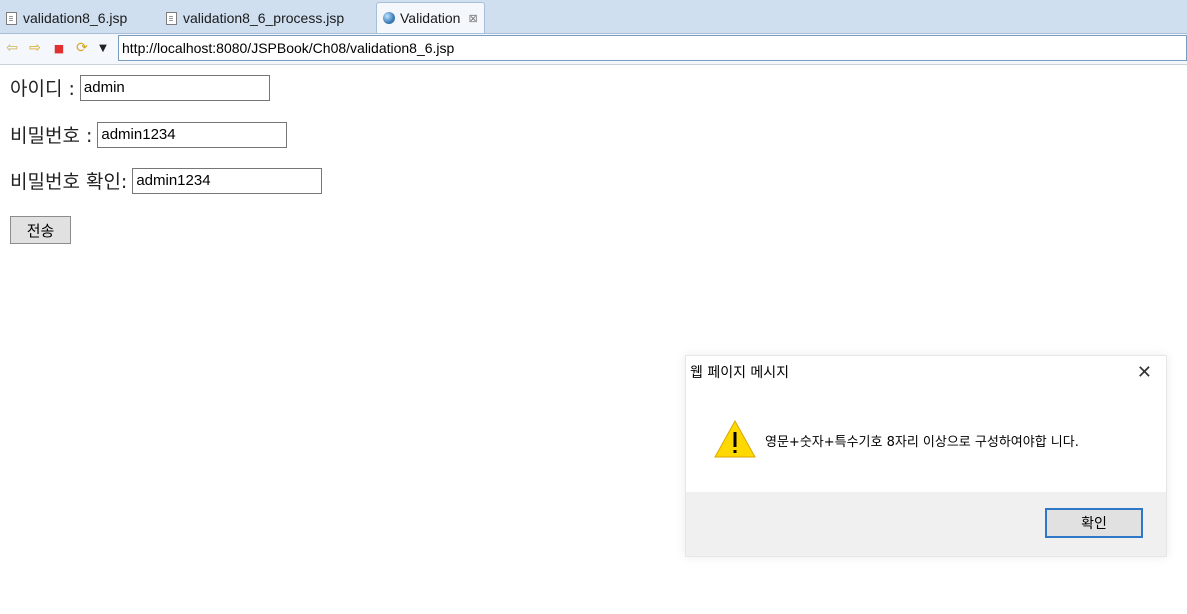 Image resolution: width=1187 pixels, height=614 pixels. I want to click on stop-icon: ■, so click(59, 48).